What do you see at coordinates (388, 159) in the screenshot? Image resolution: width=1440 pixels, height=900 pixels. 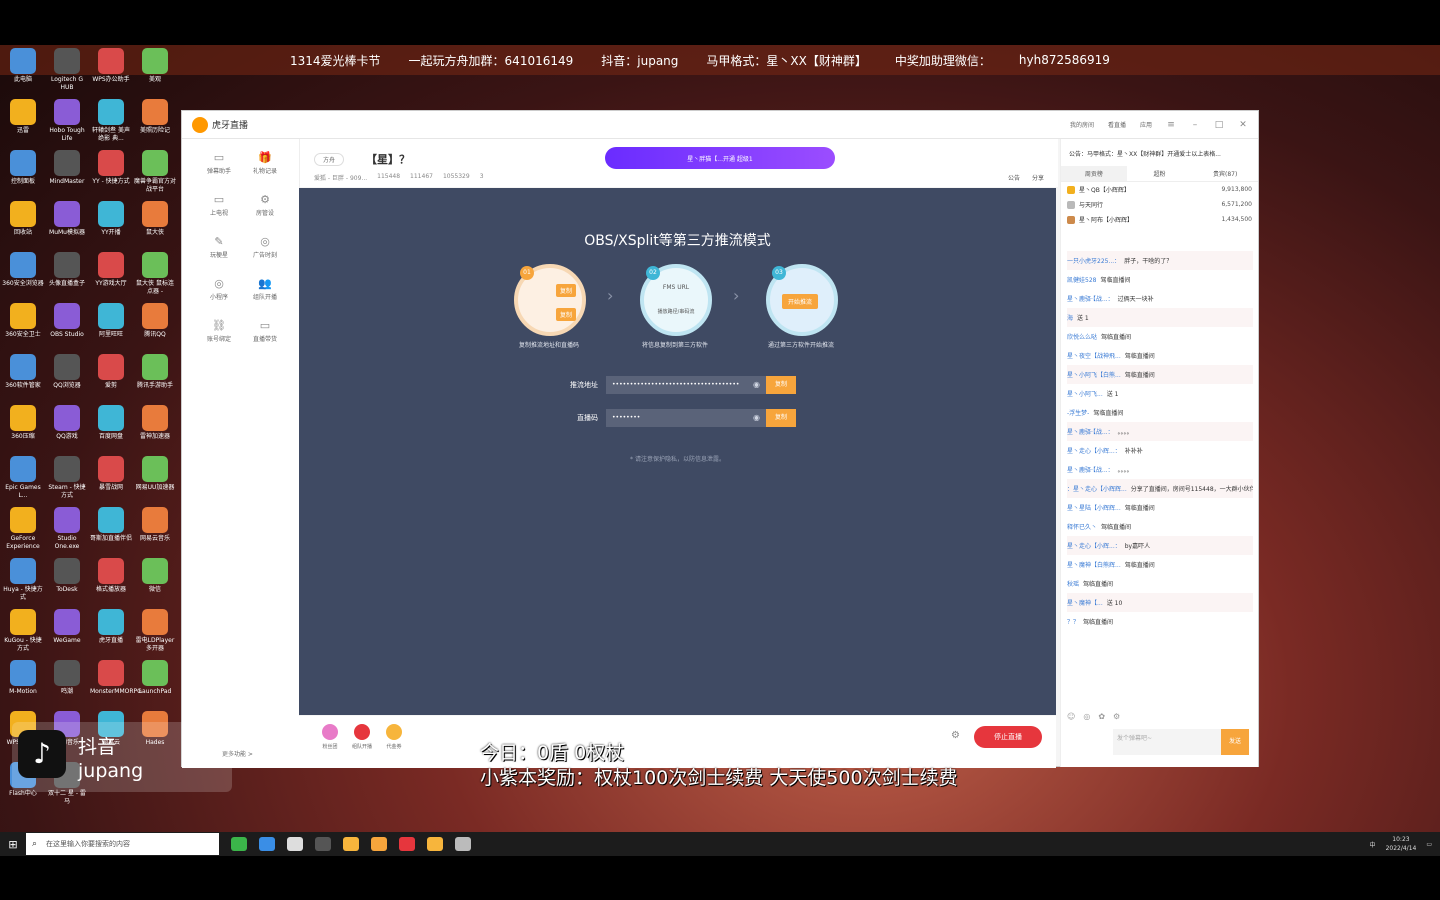 I see `room-title: 【星】？` at bounding box center [388, 159].